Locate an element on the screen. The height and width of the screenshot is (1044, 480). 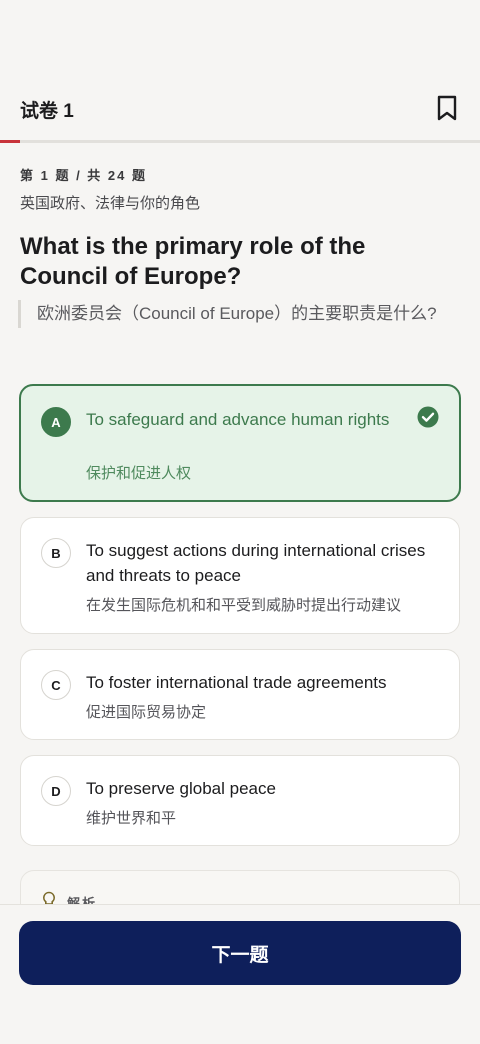
option-d: D To preserve global peace 维护世界和平 is located at coordinates (240, 800).